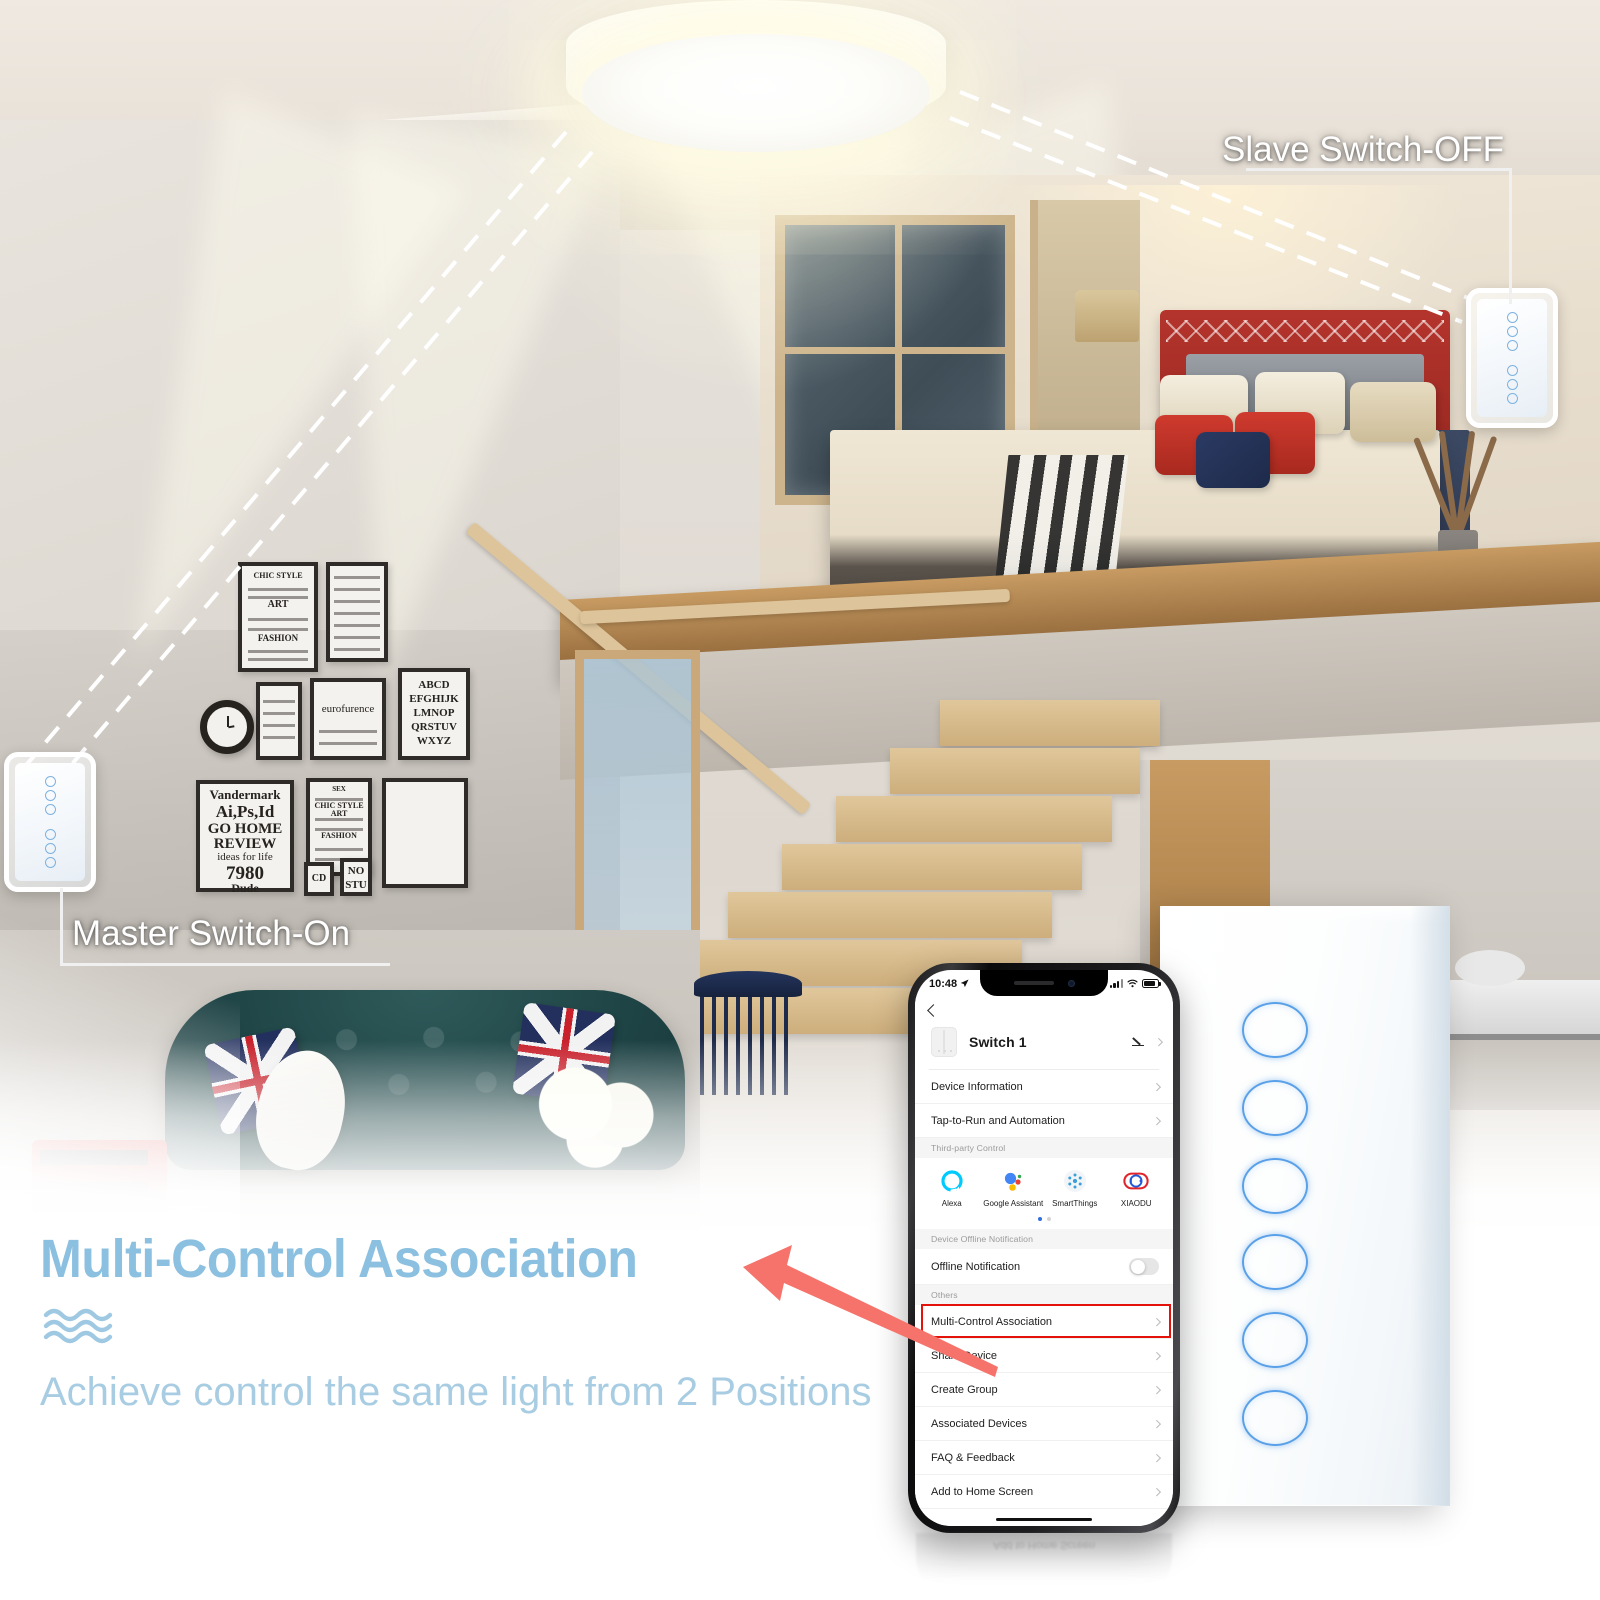 Image resolution: width=1600 pixels, height=1600 pixels. I want to click on master-switch-button-group-bottom, so click(50, 848).